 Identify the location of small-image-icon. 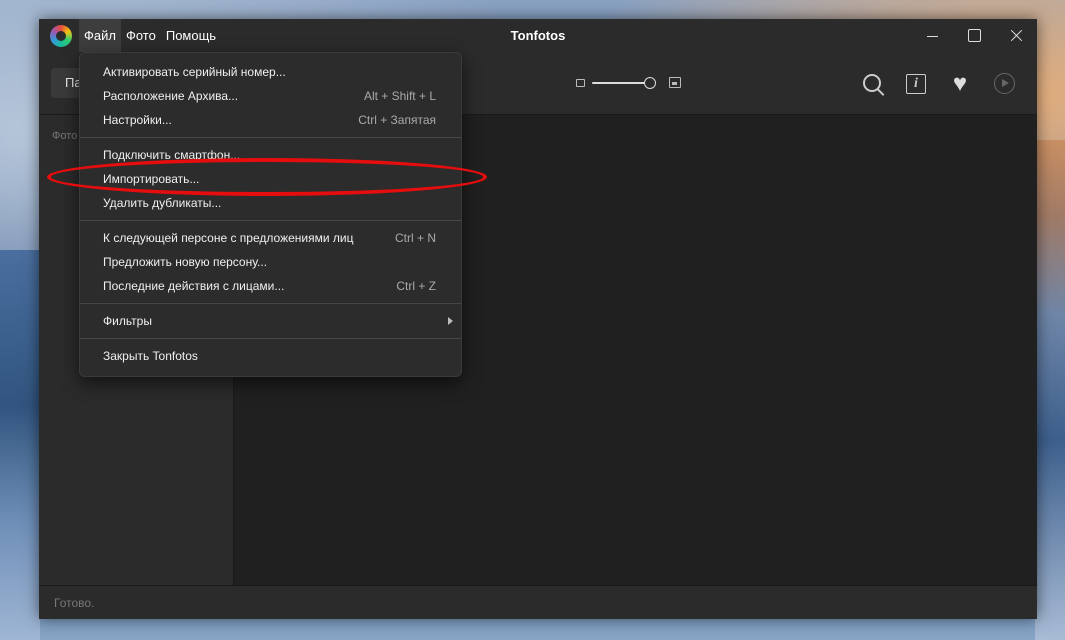
(580, 83).